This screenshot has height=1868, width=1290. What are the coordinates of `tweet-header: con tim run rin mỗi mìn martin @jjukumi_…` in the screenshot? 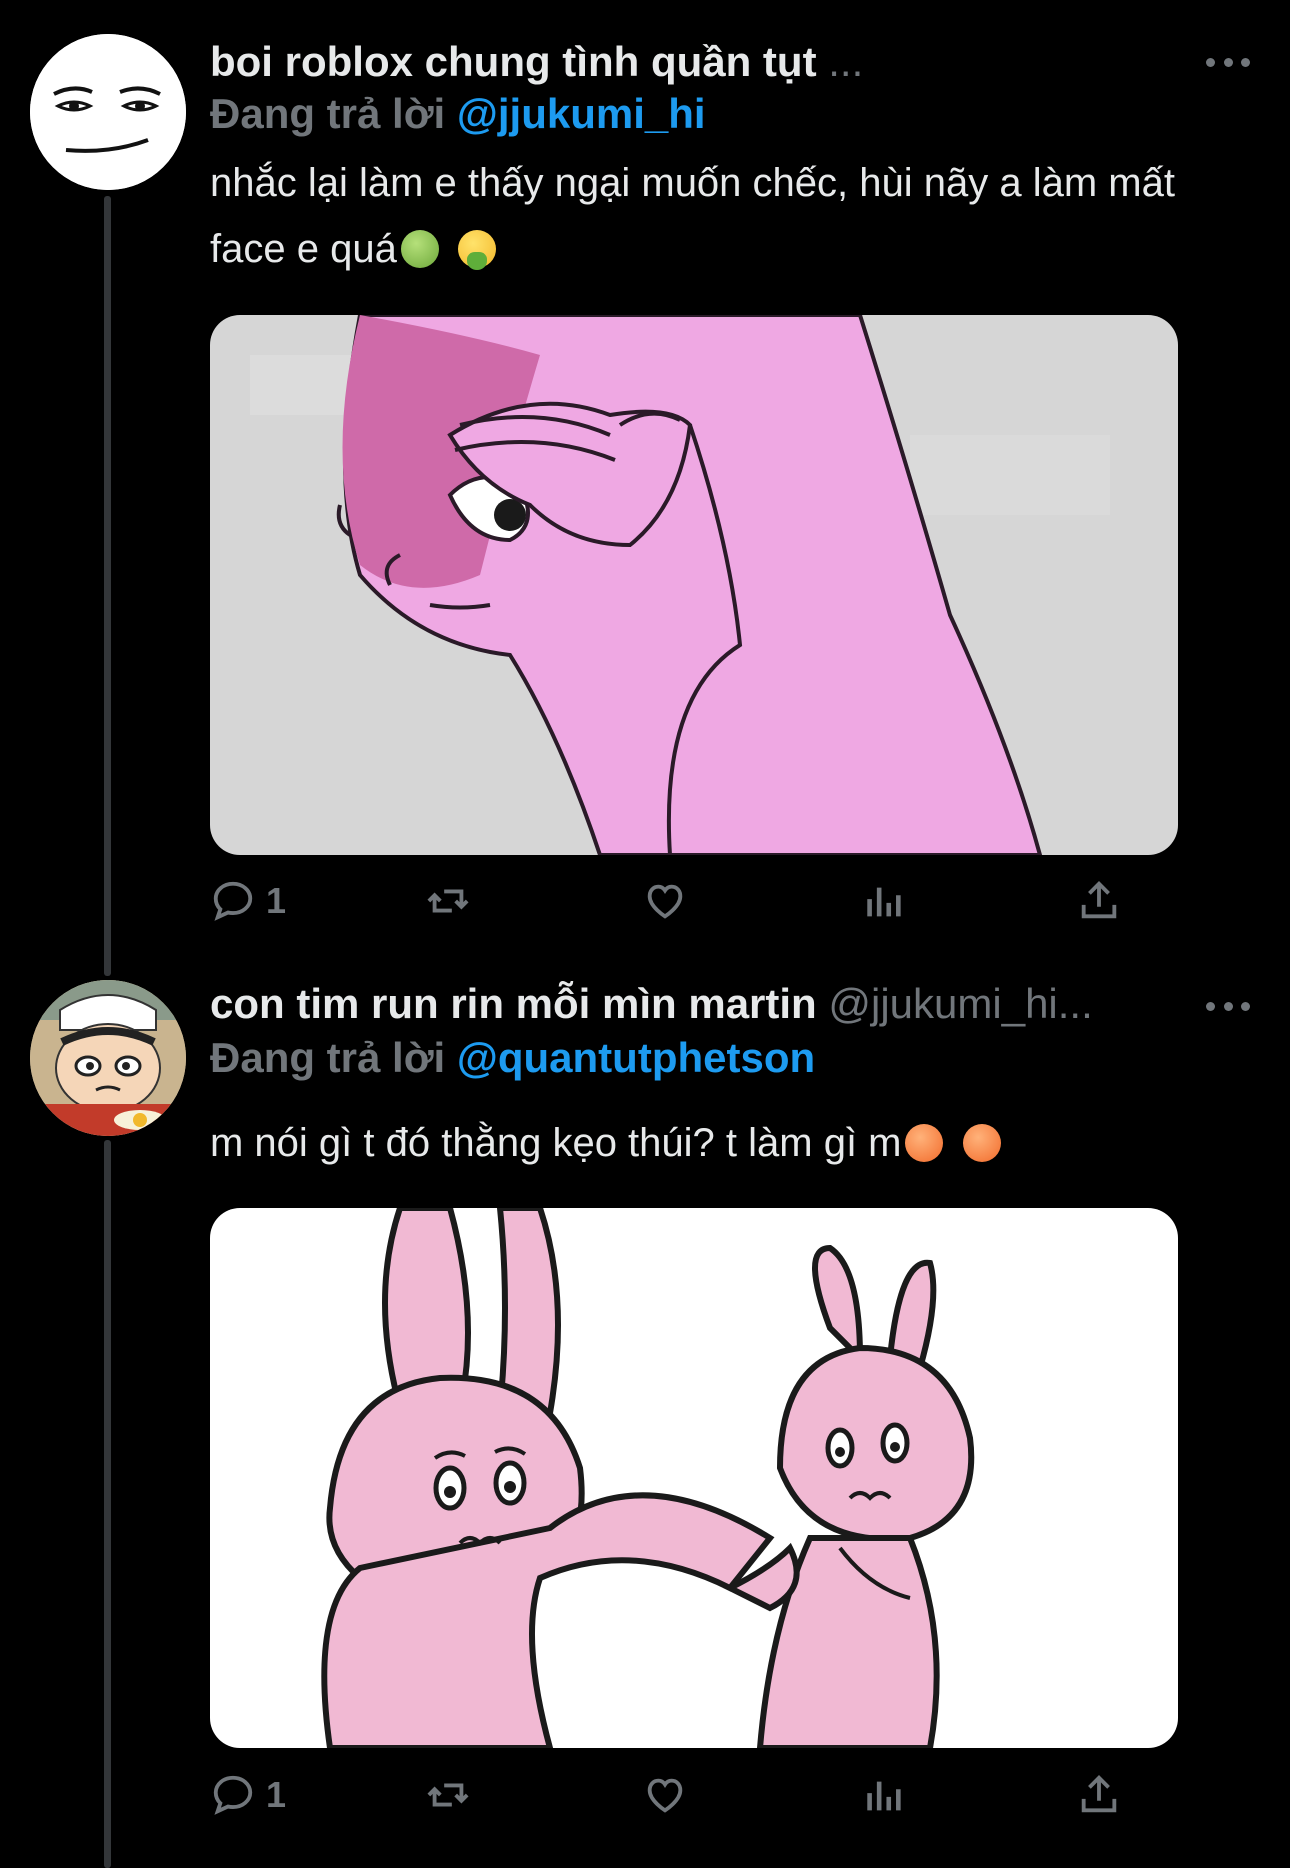 It's located at (651, 1004).